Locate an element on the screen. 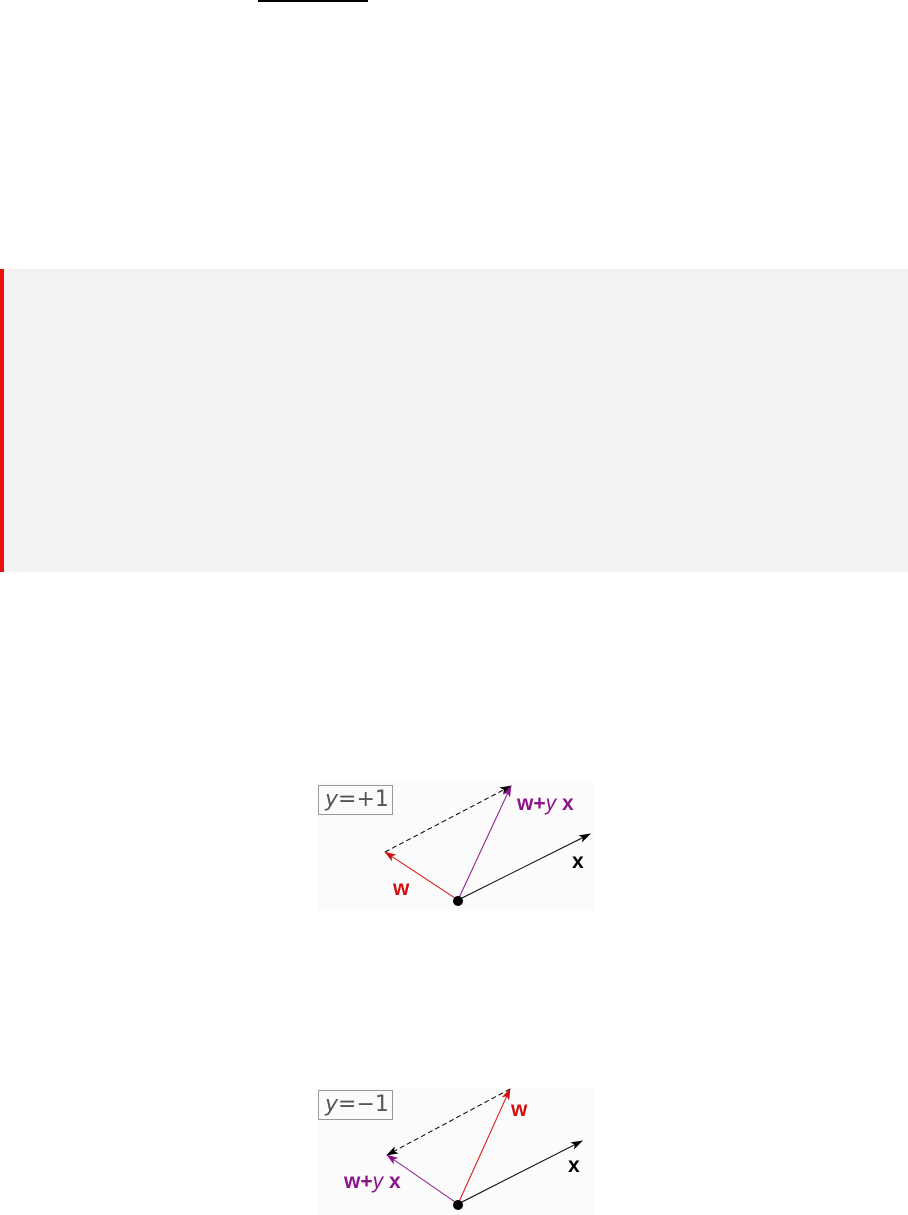 This screenshot has width=908, height=1215. y-value: =+1 is located at coordinates (363, 799).